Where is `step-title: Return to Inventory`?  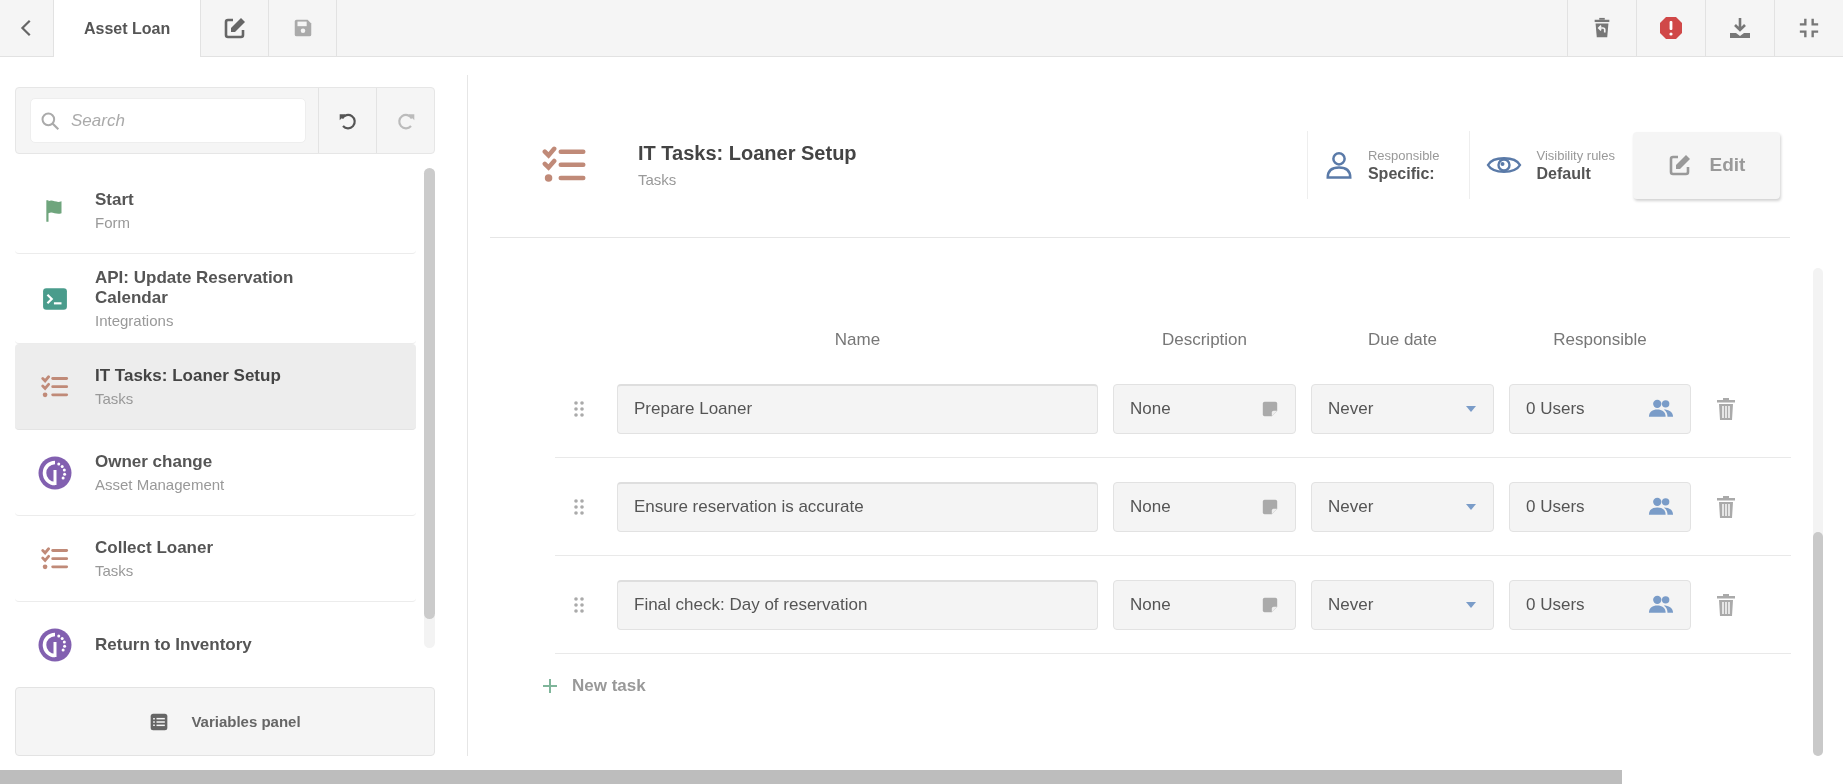
step-title: Return to Inventory is located at coordinates (173, 644).